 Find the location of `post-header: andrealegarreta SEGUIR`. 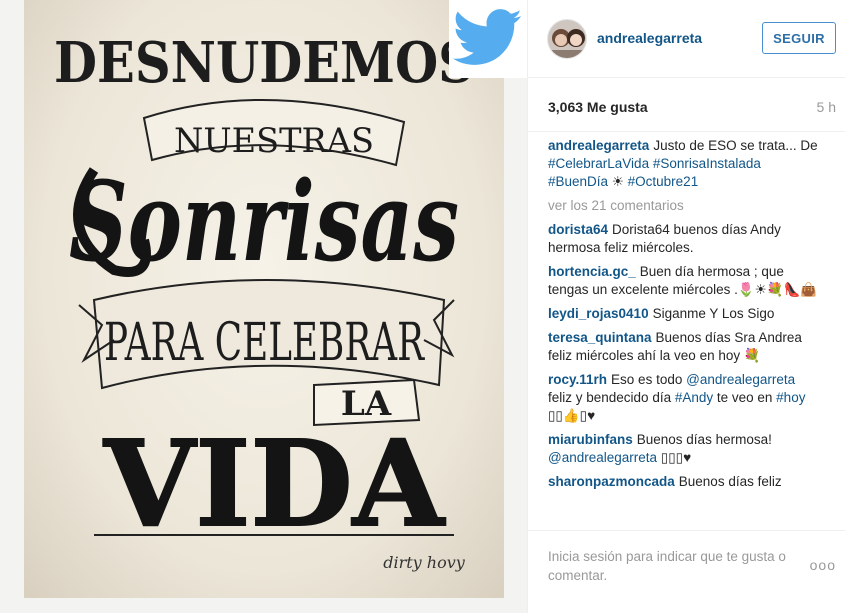

post-header: andrealegarreta SEGUIR is located at coordinates (686, 39).